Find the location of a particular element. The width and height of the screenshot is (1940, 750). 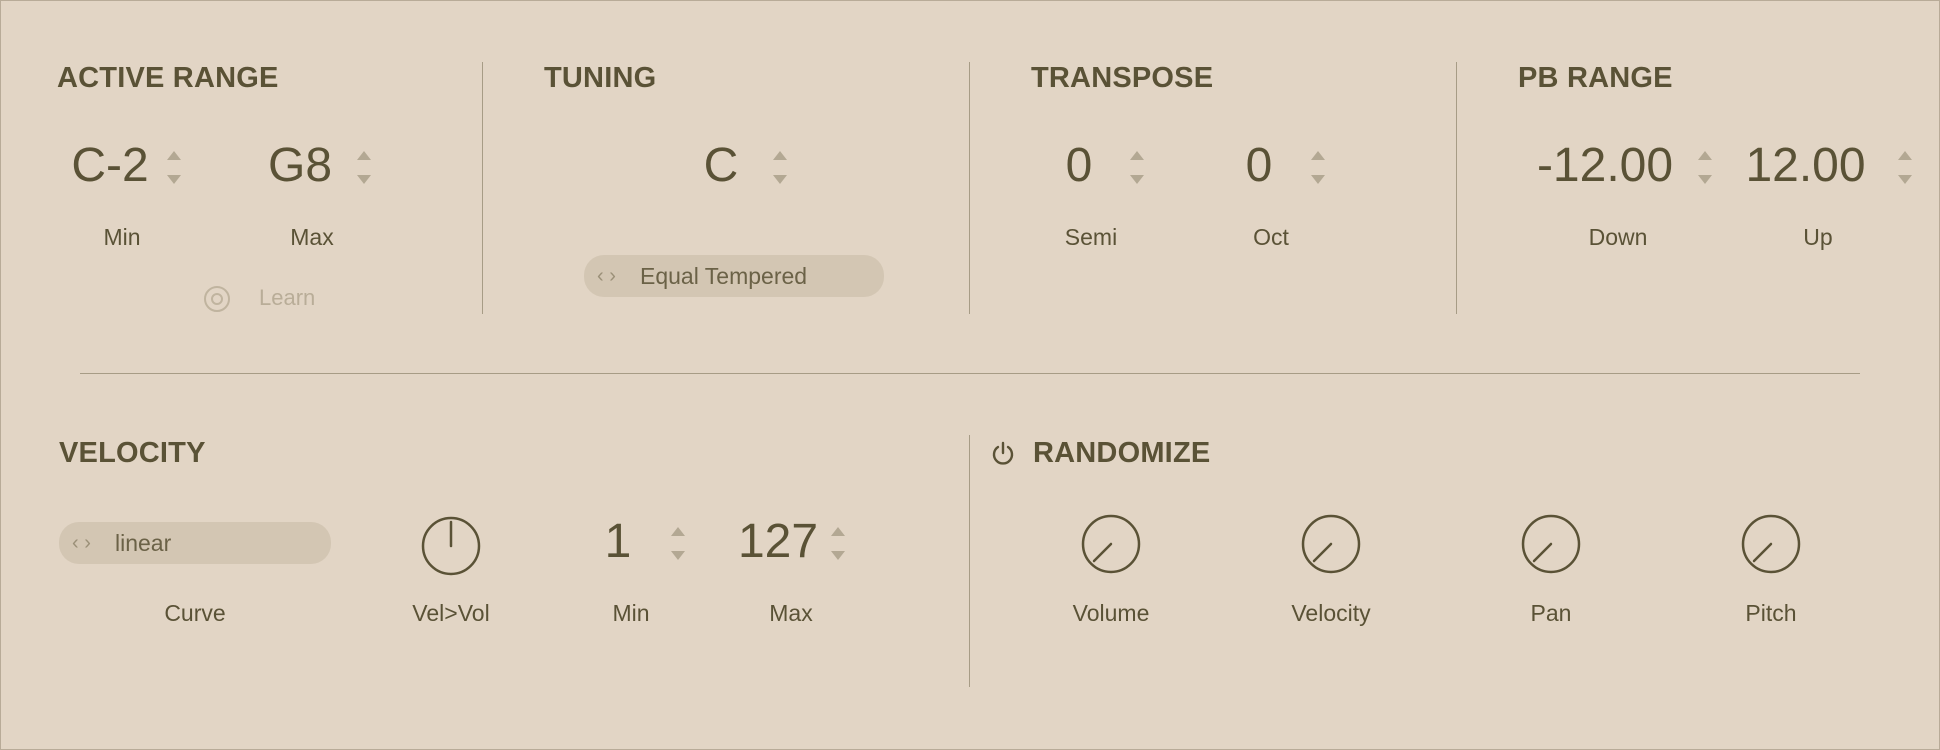

active-range-title: ACTIVE RANGE is located at coordinates (168, 78).